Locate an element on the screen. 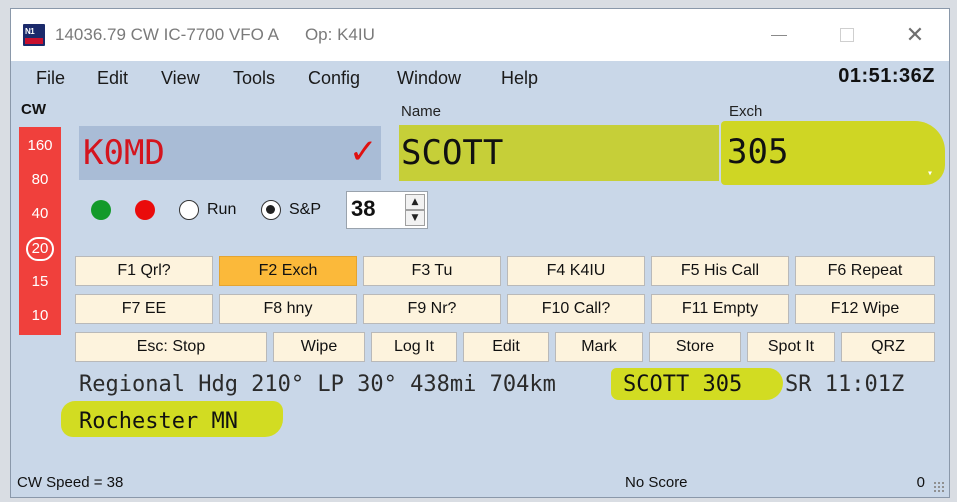 The height and width of the screenshot is (502, 957). store-button: Store is located at coordinates (695, 347).